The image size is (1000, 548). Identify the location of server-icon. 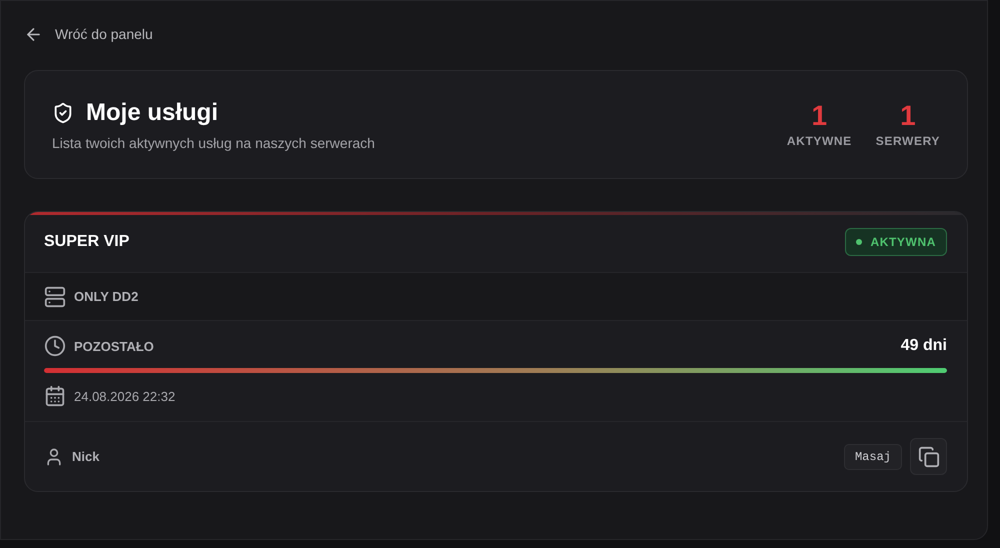
(55, 297).